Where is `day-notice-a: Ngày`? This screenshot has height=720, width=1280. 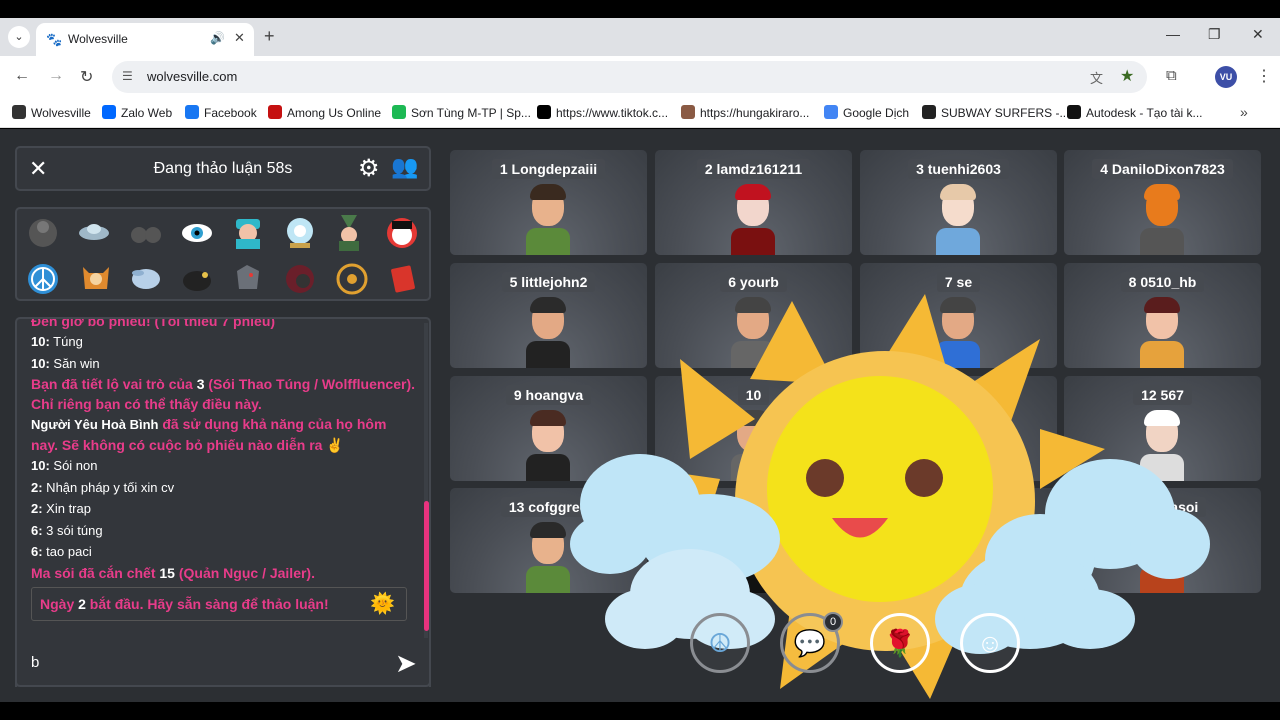 day-notice-a: Ngày is located at coordinates (59, 604).